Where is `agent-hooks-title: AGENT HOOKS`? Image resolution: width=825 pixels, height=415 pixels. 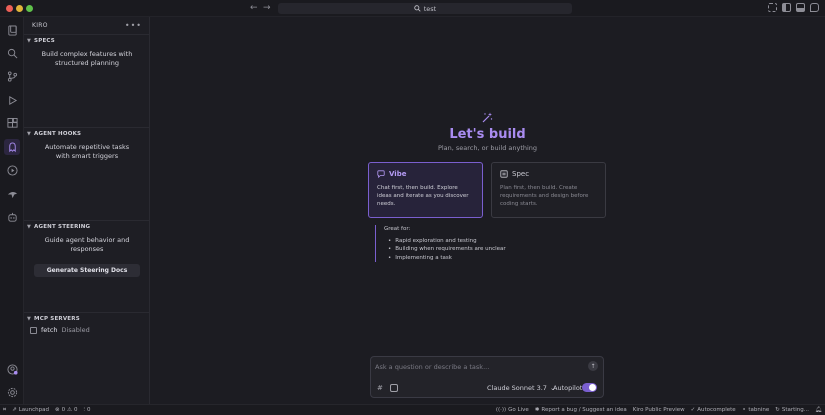 agent-hooks-title: AGENT HOOKS is located at coordinates (58, 134).